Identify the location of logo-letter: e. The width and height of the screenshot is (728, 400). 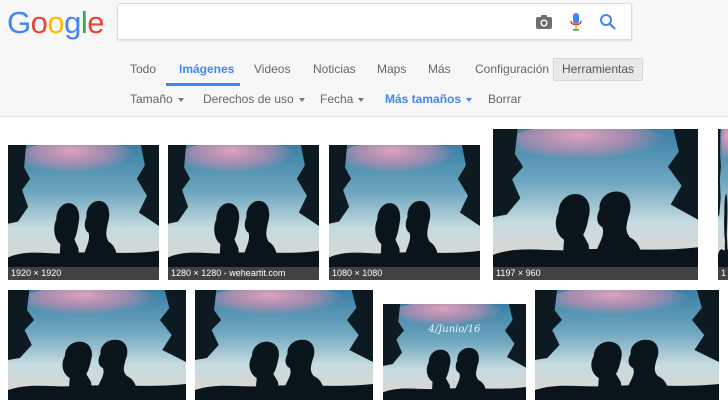
(96, 22).